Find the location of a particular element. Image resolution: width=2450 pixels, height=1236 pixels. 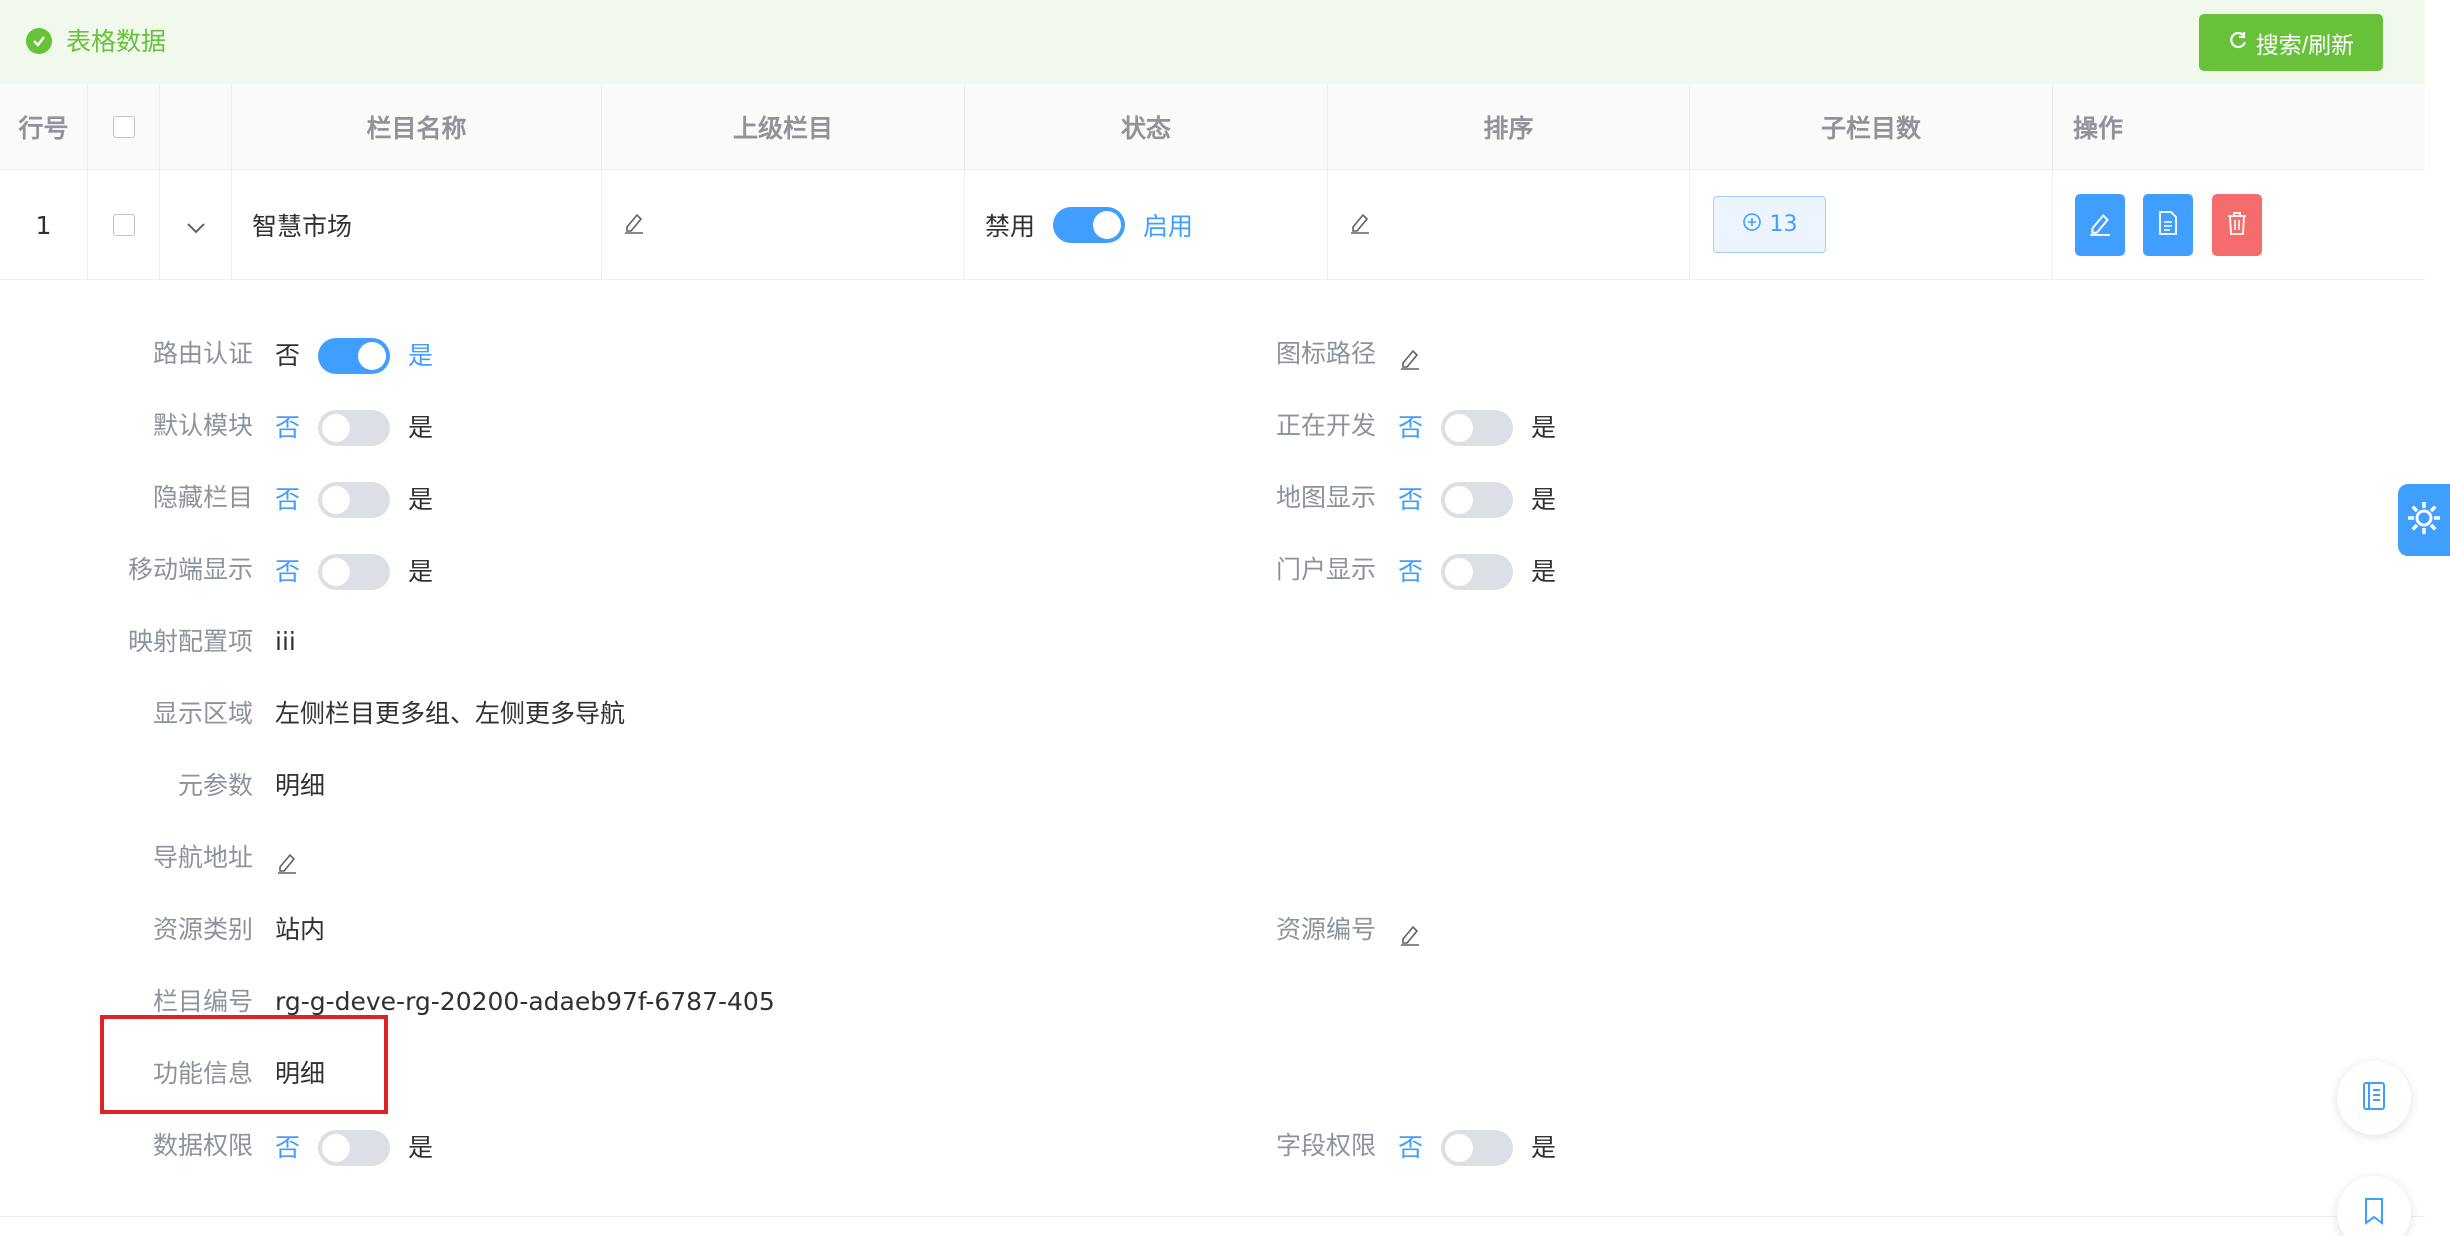

route-auth-on-label: 是 is located at coordinates (421, 355).